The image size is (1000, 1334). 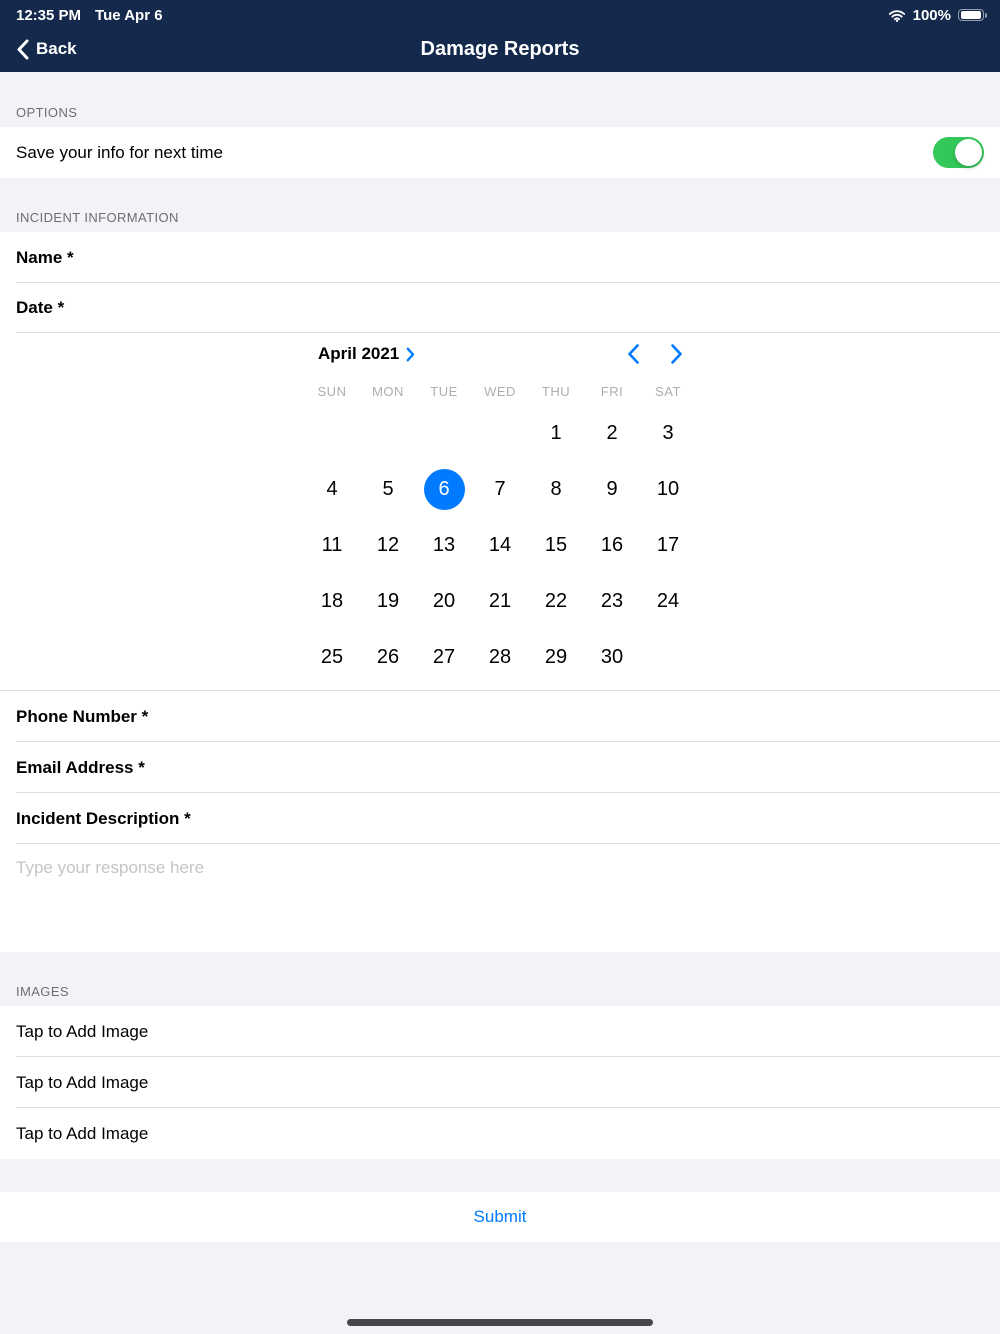 What do you see at coordinates (500, 979) in the screenshot?
I see `images-section-header: IMAGES` at bounding box center [500, 979].